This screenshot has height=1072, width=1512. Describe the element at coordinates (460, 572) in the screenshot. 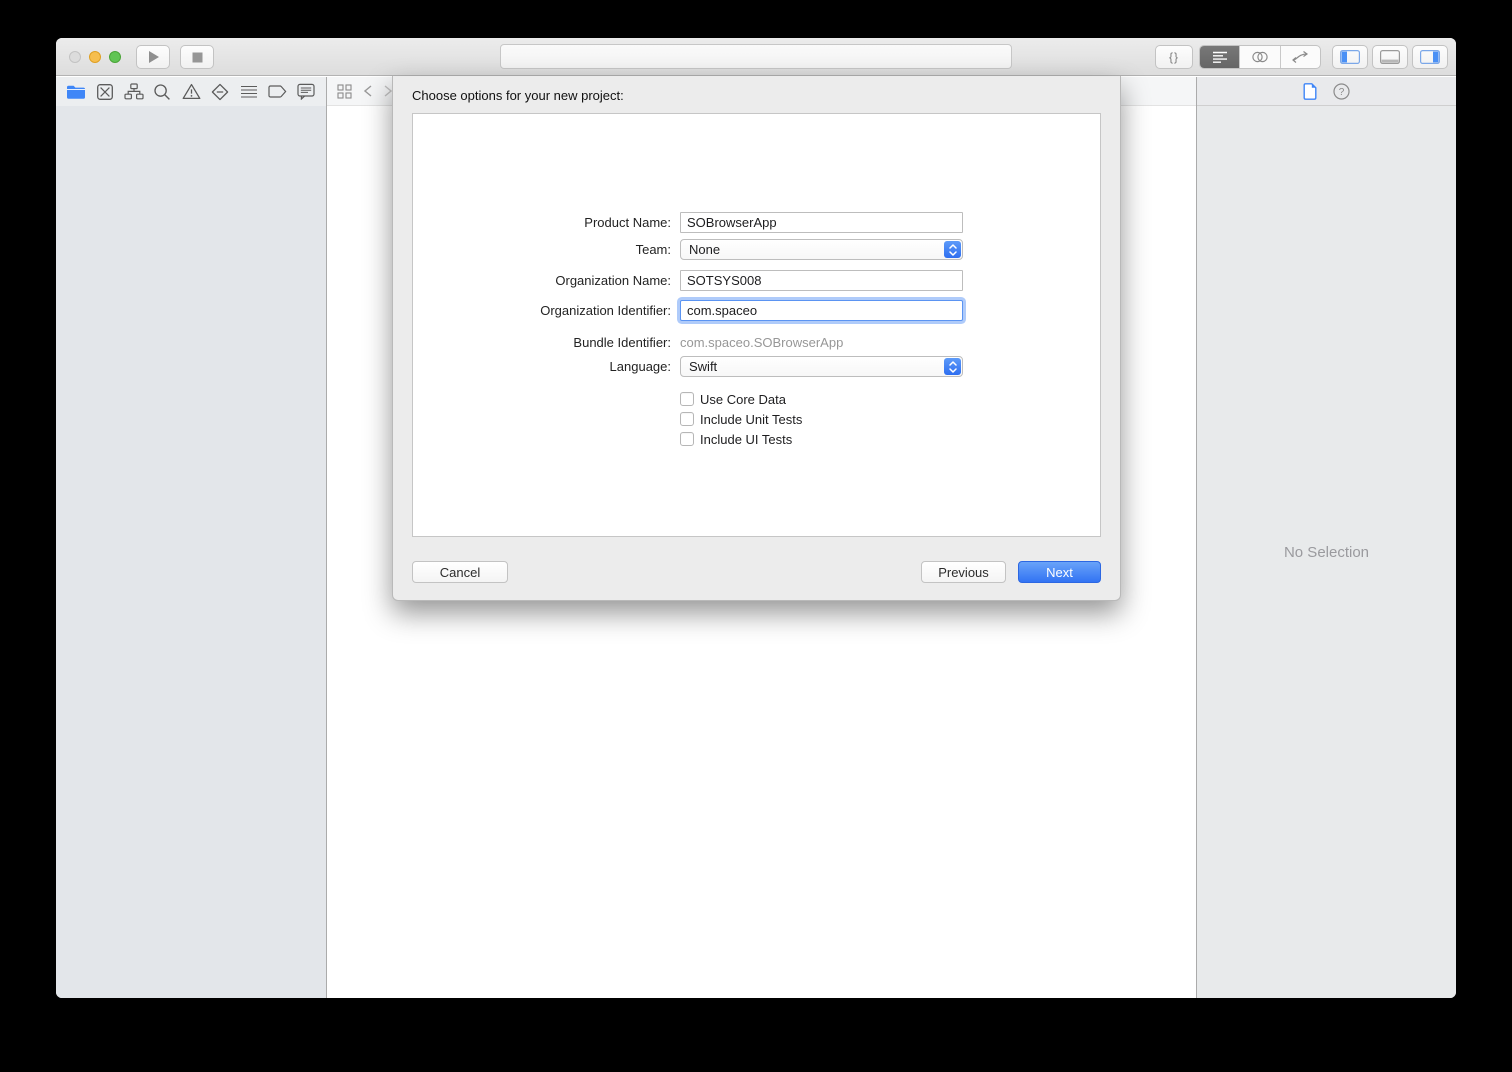

I see `cancel-button: Cancel` at that location.